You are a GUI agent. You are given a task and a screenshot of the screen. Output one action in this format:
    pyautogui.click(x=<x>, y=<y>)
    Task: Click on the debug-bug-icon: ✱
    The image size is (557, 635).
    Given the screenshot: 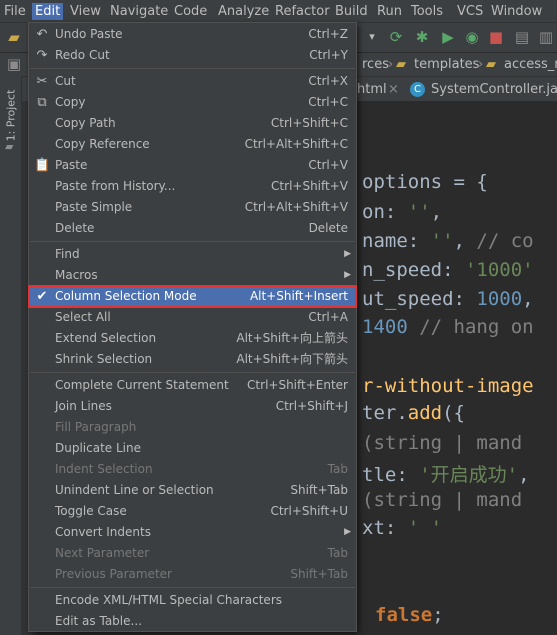 What is the action you would take?
    pyautogui.click(x=422, y=37)
    